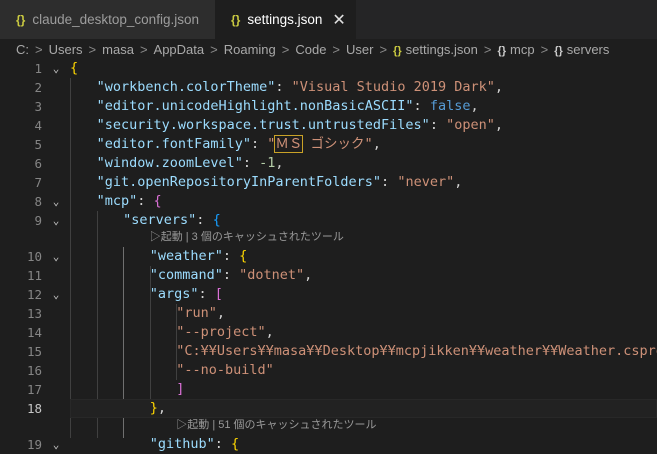  What do you see at coordinates (289, 144) in the screenshot?
I see `unicode-highlight: ＭＳ` at bounding box center [289, 144].